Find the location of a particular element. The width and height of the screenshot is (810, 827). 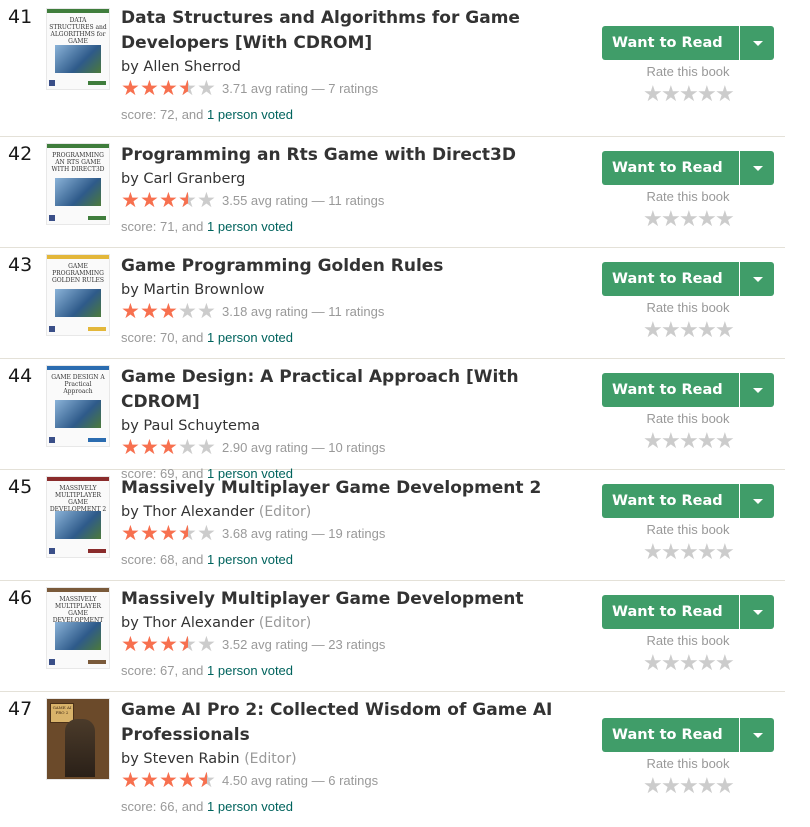

author-link: Martin Brownlow is located at coordinates (203, 290).